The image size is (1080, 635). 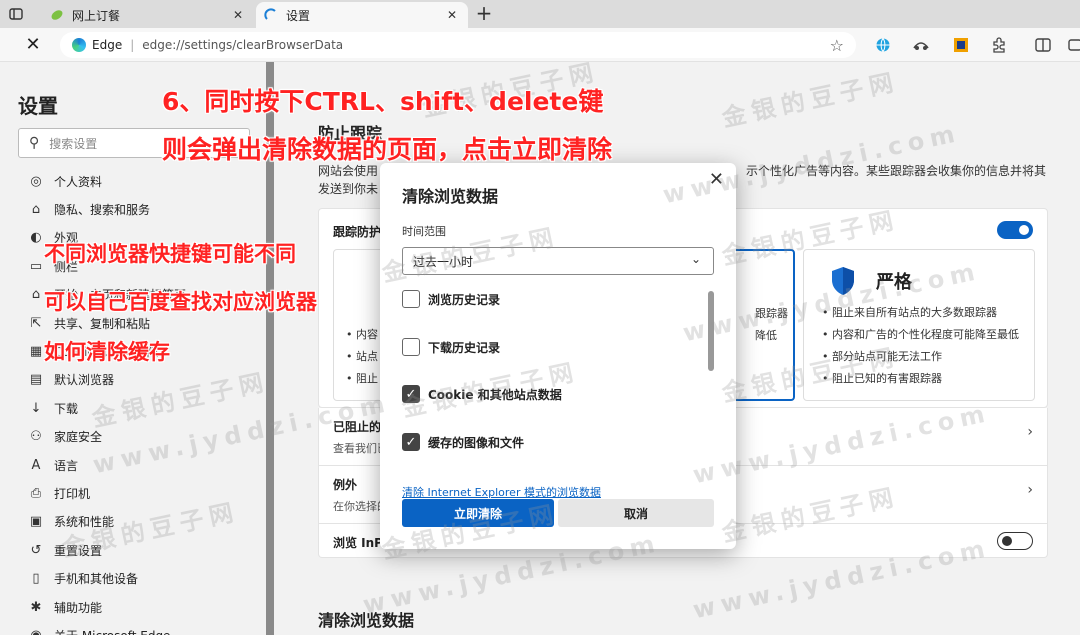 What do you see at coordinates (84, 380) in the screenshot?
I see `sidebar-item-label: 默认浏览器` at bounding box center [84, 380].